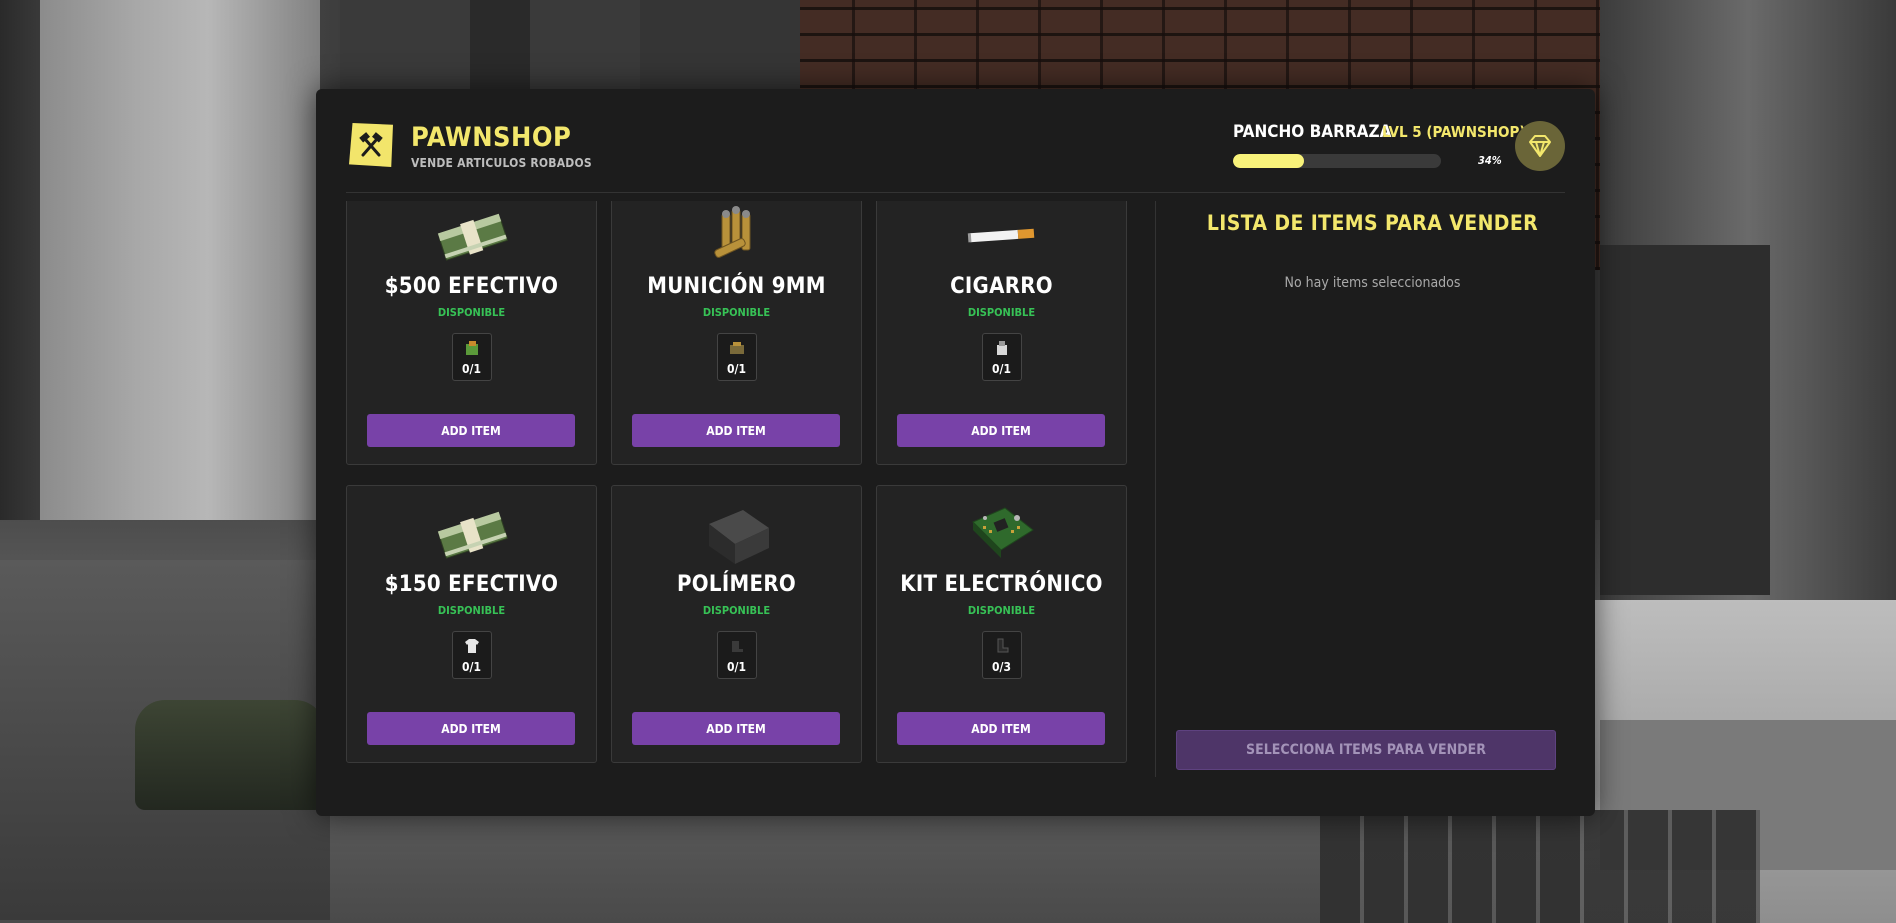 Image resolution: width=1896 pixels, height=923 pixels. I want to click on van-model, so click(230, 755).